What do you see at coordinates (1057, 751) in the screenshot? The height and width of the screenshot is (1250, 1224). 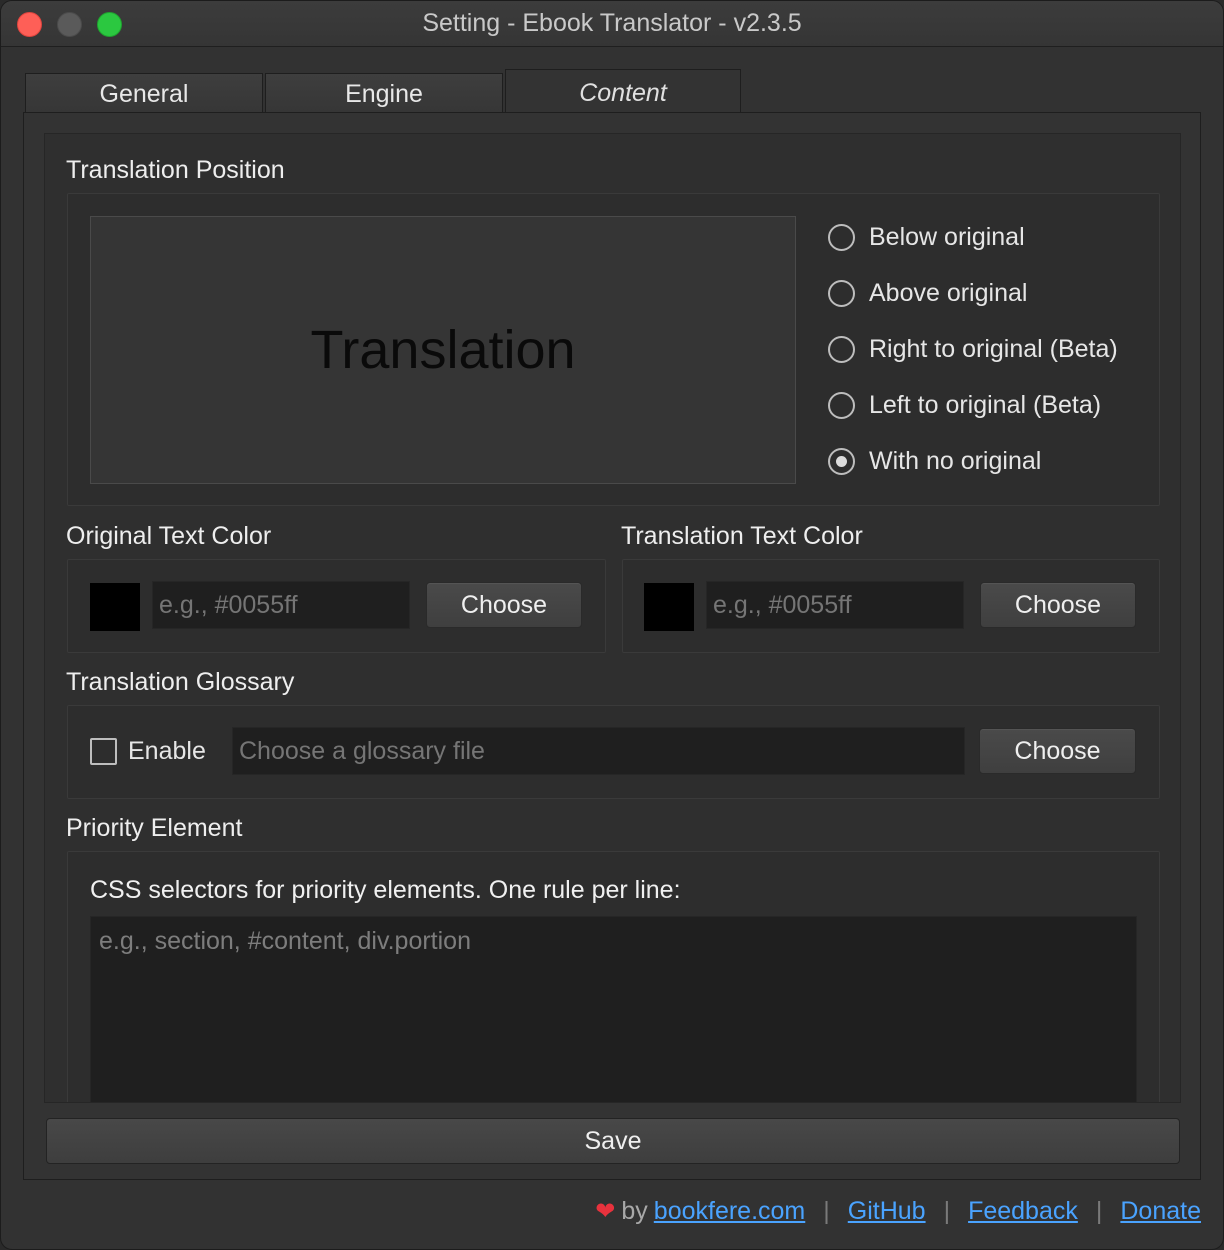 I see `glossary-choose-button: Choose` at bounding box center [1057, 751].